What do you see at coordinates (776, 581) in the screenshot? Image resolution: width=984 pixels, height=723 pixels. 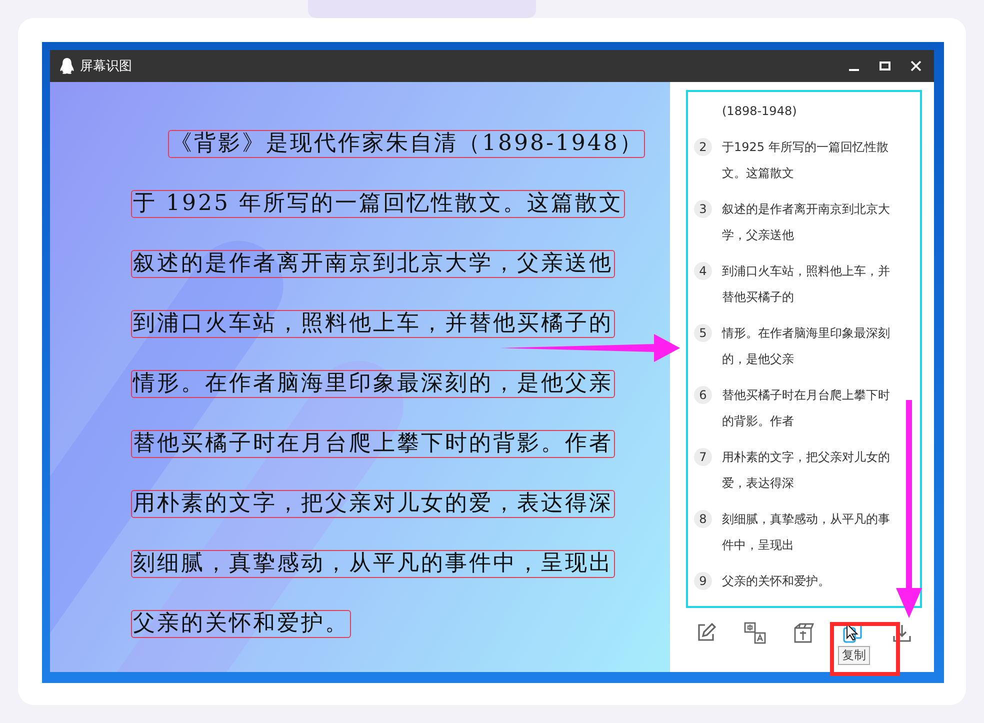 I see `result-text: 父亲的关怀和爱护。` at bounding box center [776, 581].